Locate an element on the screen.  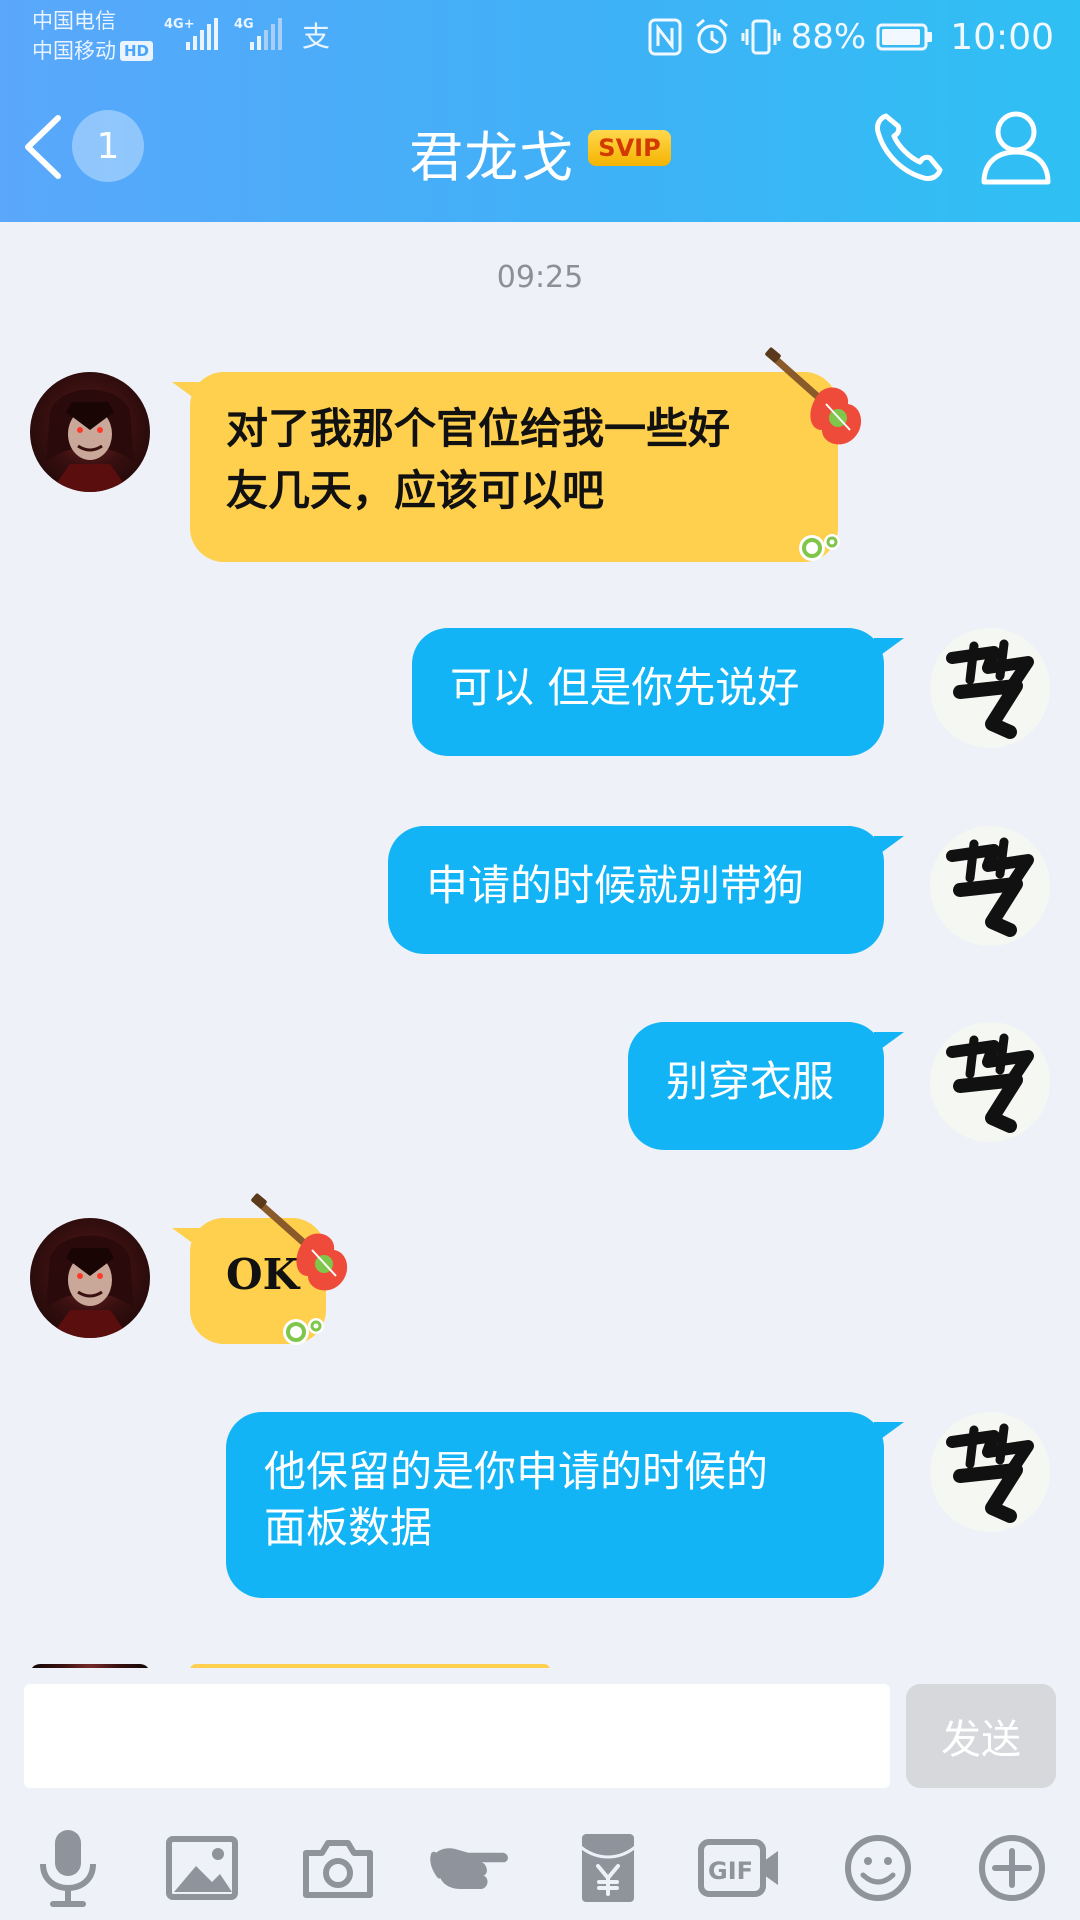
carrier-2: 中国移动 is located at coordinates (74, 51).